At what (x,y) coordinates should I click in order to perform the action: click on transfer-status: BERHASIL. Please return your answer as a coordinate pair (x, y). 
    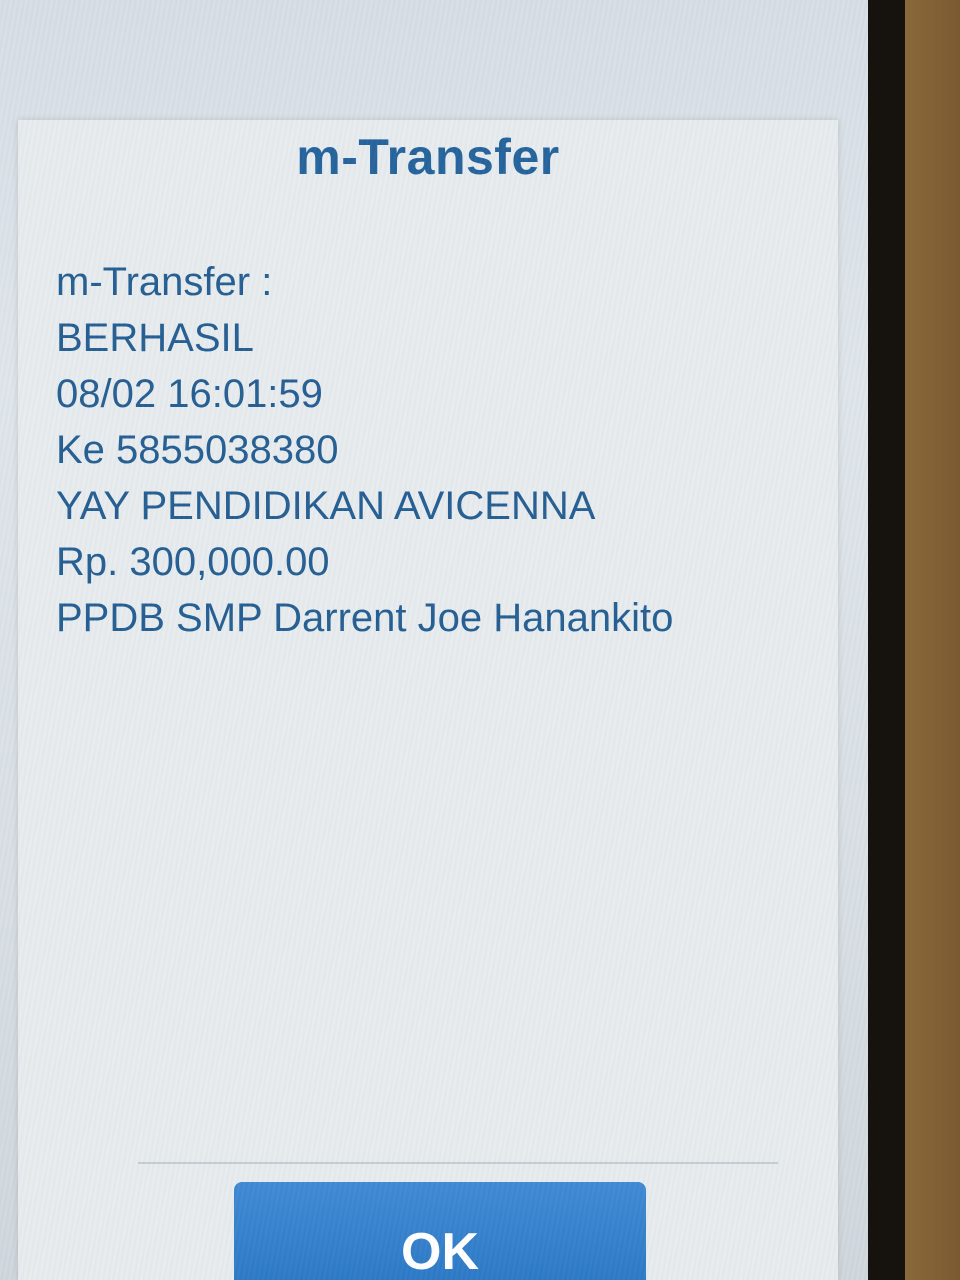
    Looking at the image, I should click on (155, 338).